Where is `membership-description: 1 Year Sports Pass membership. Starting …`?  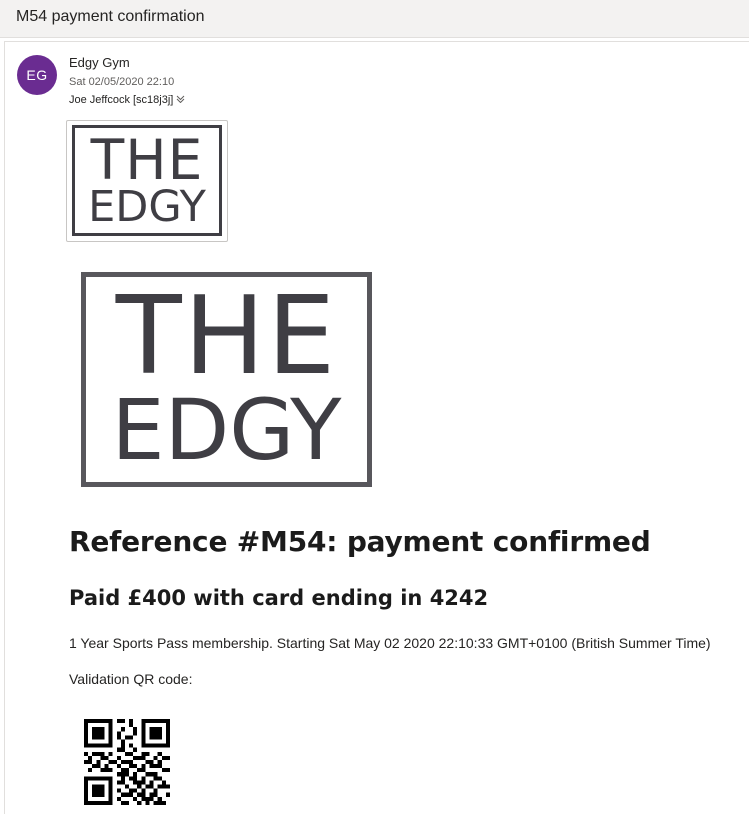
membership-description: 1 Year Sports Pass membership. Starting … is located at coordinates (390, 643).